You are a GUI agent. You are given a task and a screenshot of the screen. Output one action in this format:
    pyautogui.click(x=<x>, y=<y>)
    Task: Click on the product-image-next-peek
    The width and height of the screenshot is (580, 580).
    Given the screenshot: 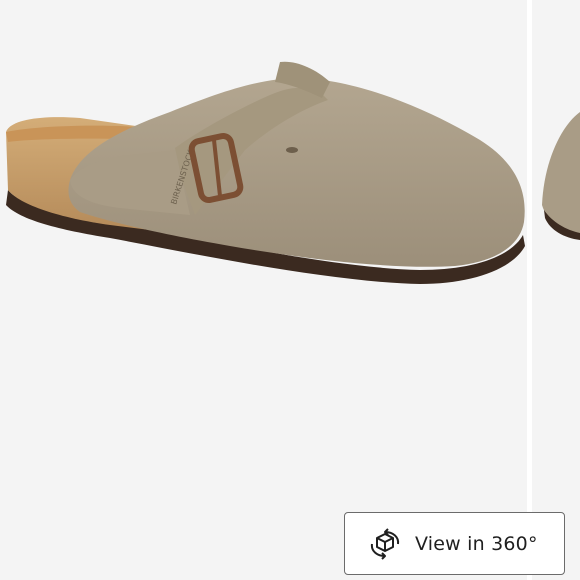 What is the action you would take?
    pyautogui.click(x=556, y=290)
    